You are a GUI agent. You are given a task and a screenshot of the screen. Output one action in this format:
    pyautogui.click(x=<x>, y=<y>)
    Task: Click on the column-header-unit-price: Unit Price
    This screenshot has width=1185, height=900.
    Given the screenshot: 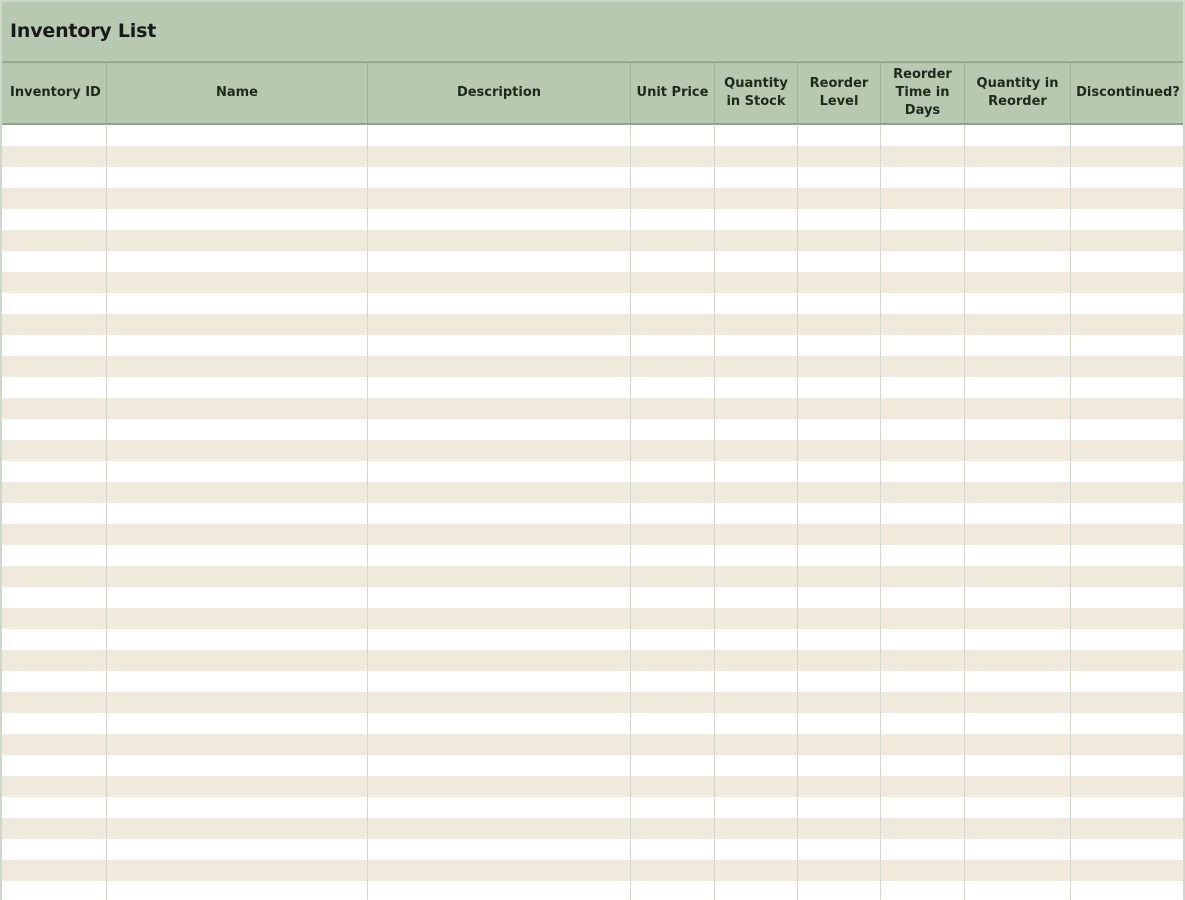 What is the action you would take?
    pyautogui.click(x=673, y=93)
    